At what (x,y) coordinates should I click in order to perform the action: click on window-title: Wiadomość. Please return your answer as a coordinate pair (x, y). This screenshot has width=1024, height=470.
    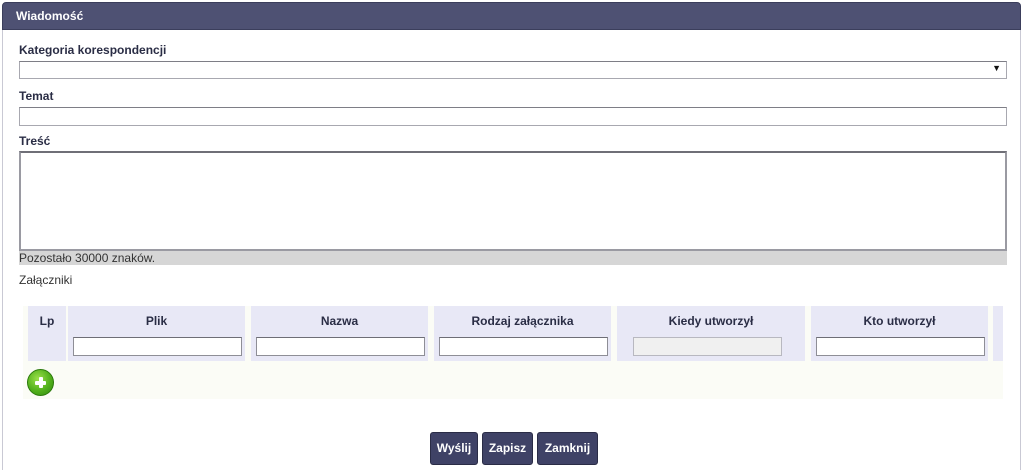
    Looking at the image, I should click on (50, 16).